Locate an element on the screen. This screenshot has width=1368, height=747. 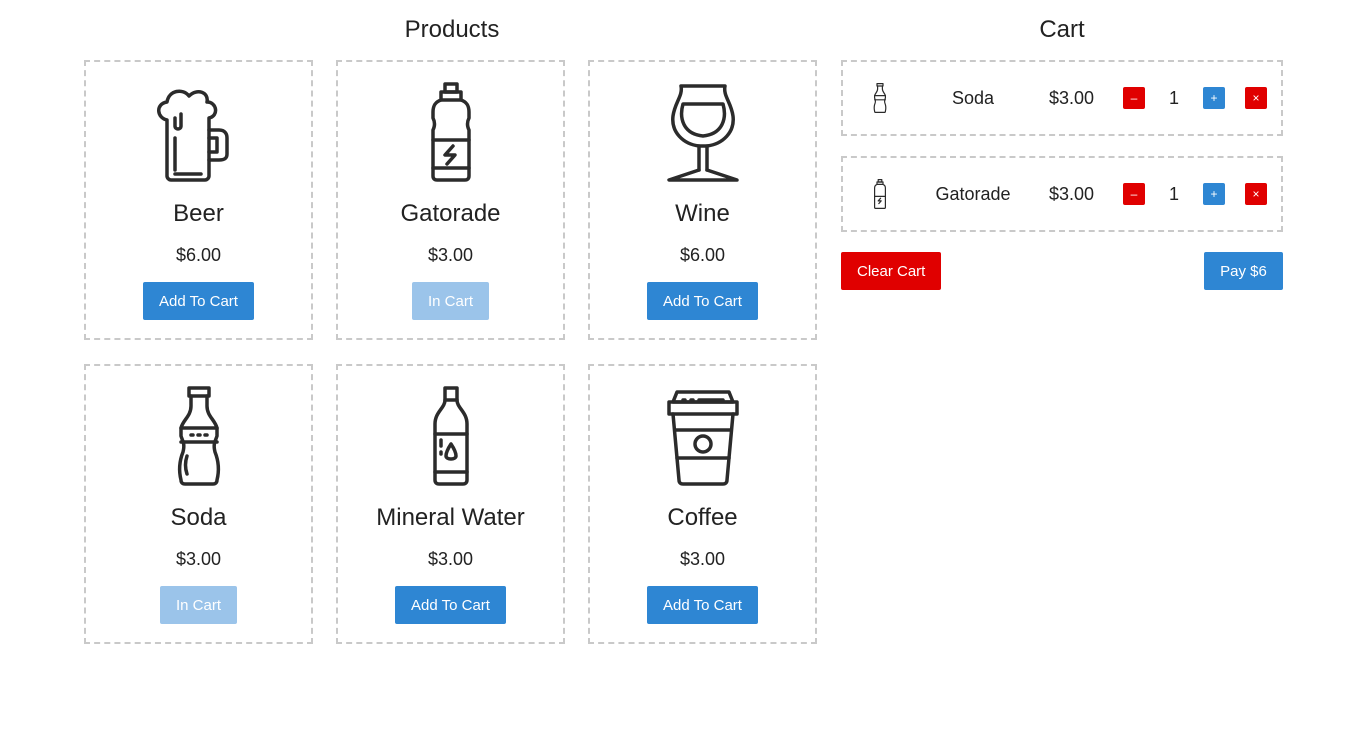
wine-glass-icon is located at coordinates (702, 133).